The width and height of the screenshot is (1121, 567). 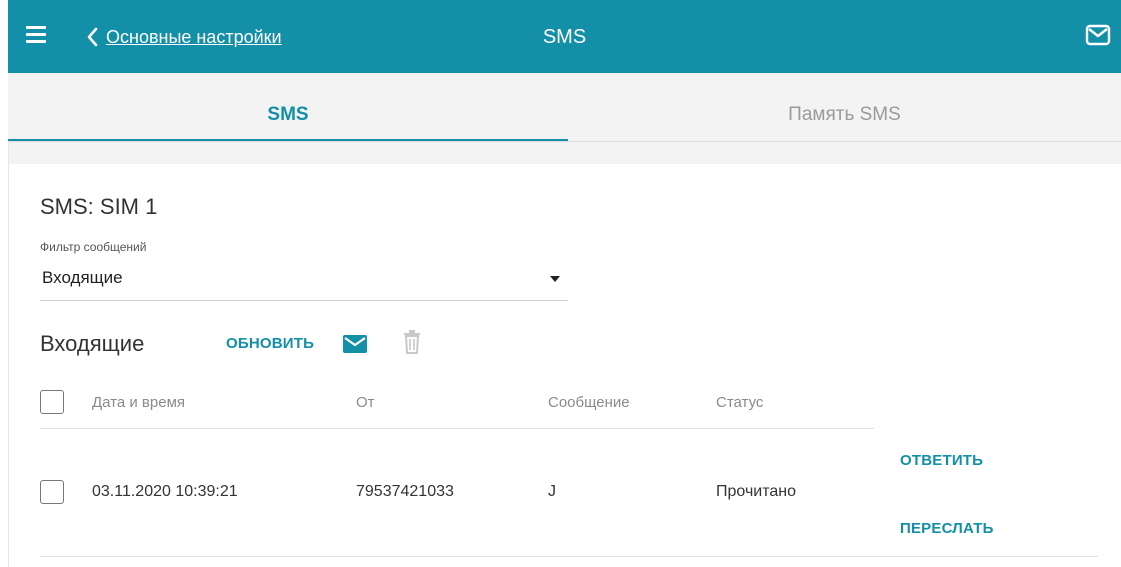 What do you see at coordinates (390, 343) in the screenshot?
I see `list-header: Входящие ОБНОВИТЬ` at bounding box center [390, 343].